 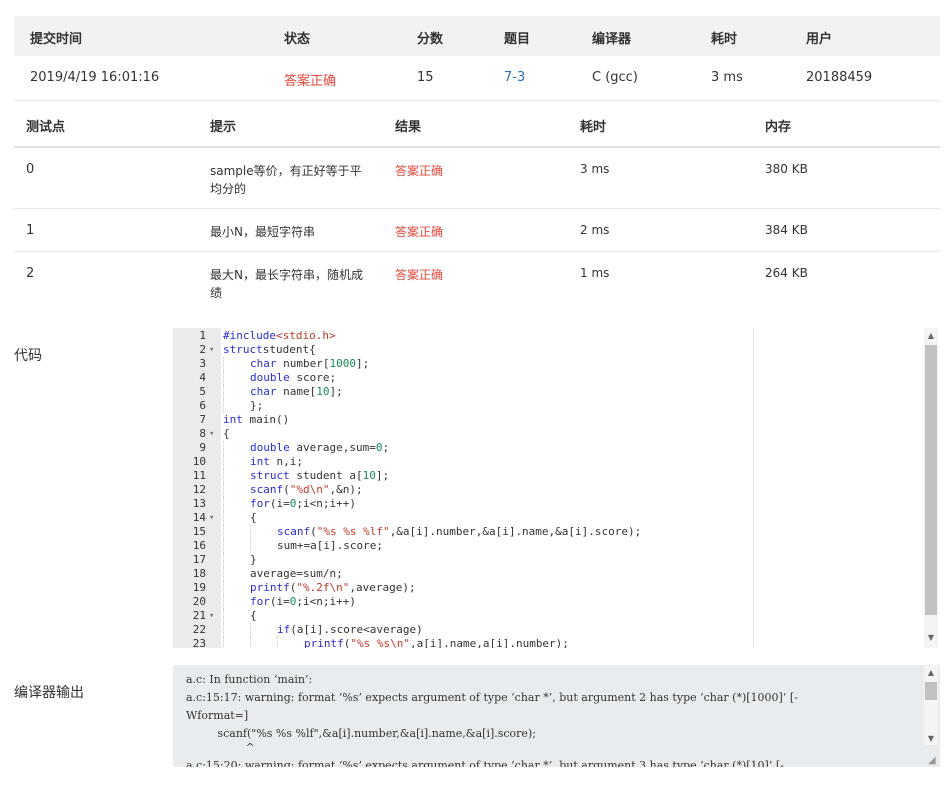 I want to click on code-line: 10 int n,i;, so click(x=548, y=462).